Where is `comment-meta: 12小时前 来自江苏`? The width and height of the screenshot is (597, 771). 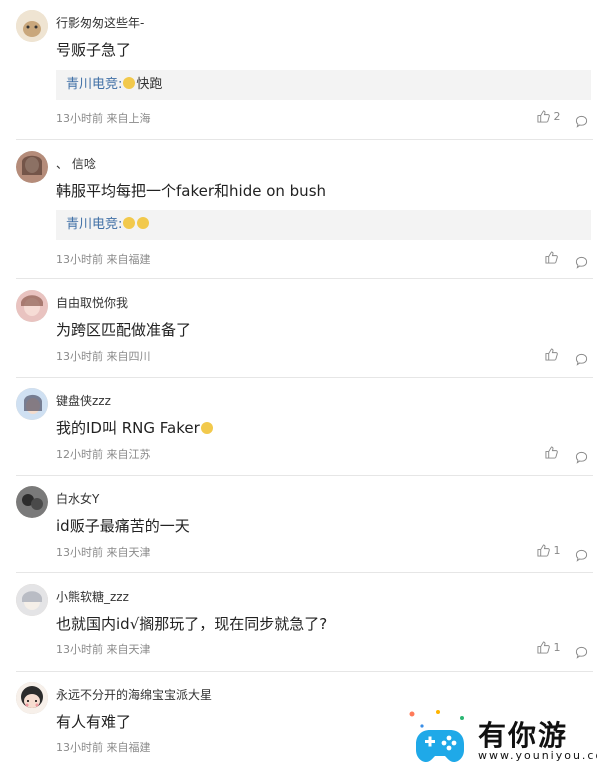 comment-meta: 12小时前 来自江苏 is located at coordinates (103, 454).